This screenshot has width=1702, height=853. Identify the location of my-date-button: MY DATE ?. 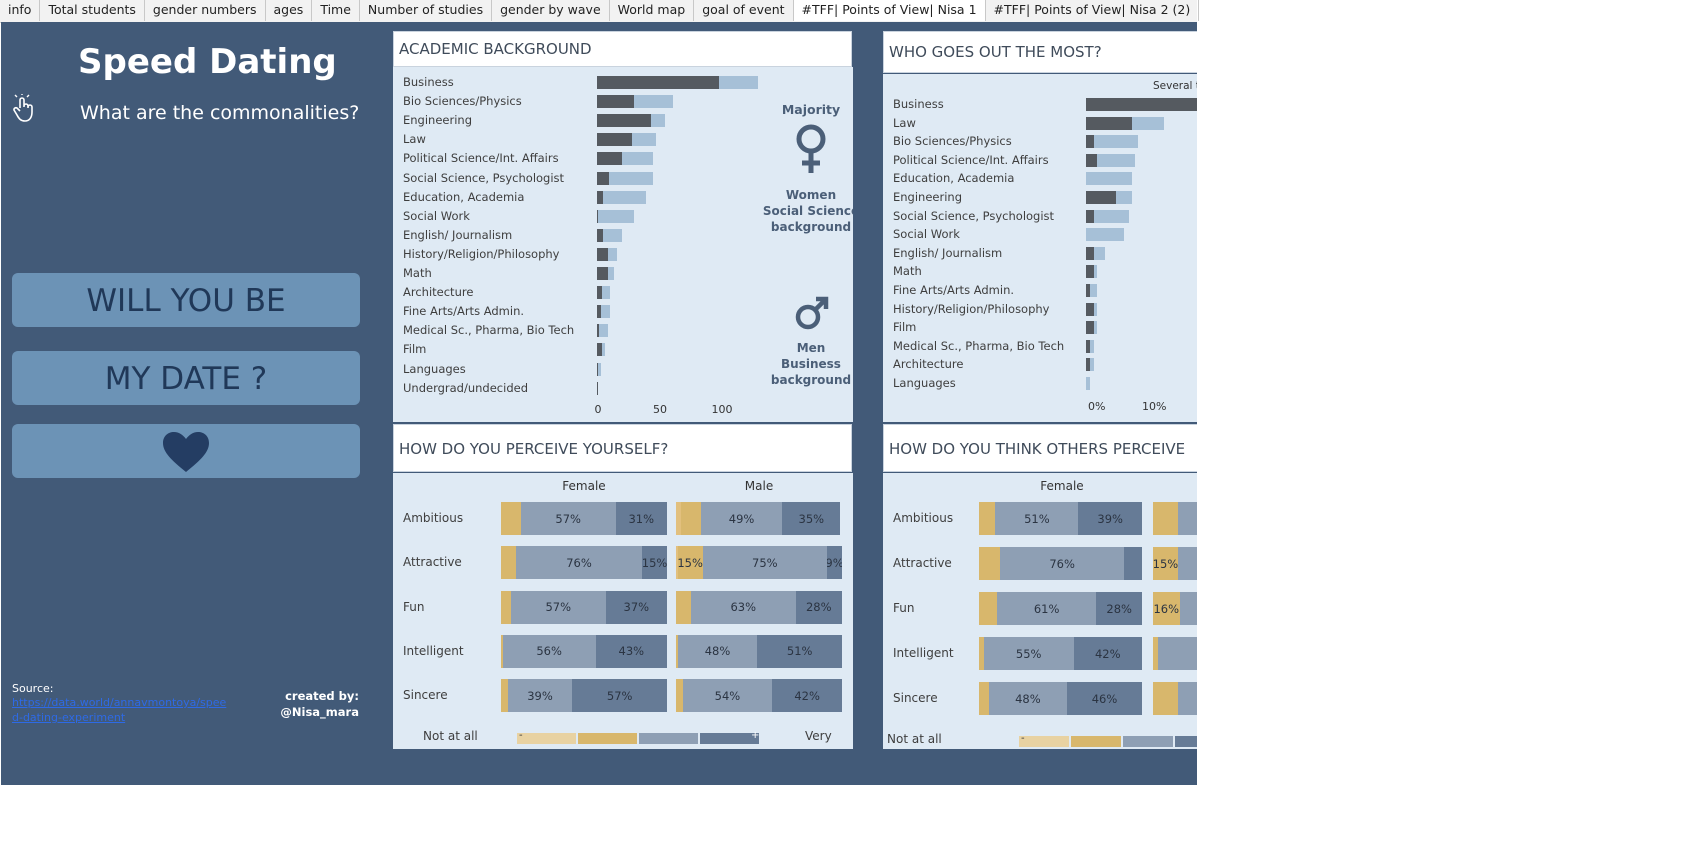
(186, 378).